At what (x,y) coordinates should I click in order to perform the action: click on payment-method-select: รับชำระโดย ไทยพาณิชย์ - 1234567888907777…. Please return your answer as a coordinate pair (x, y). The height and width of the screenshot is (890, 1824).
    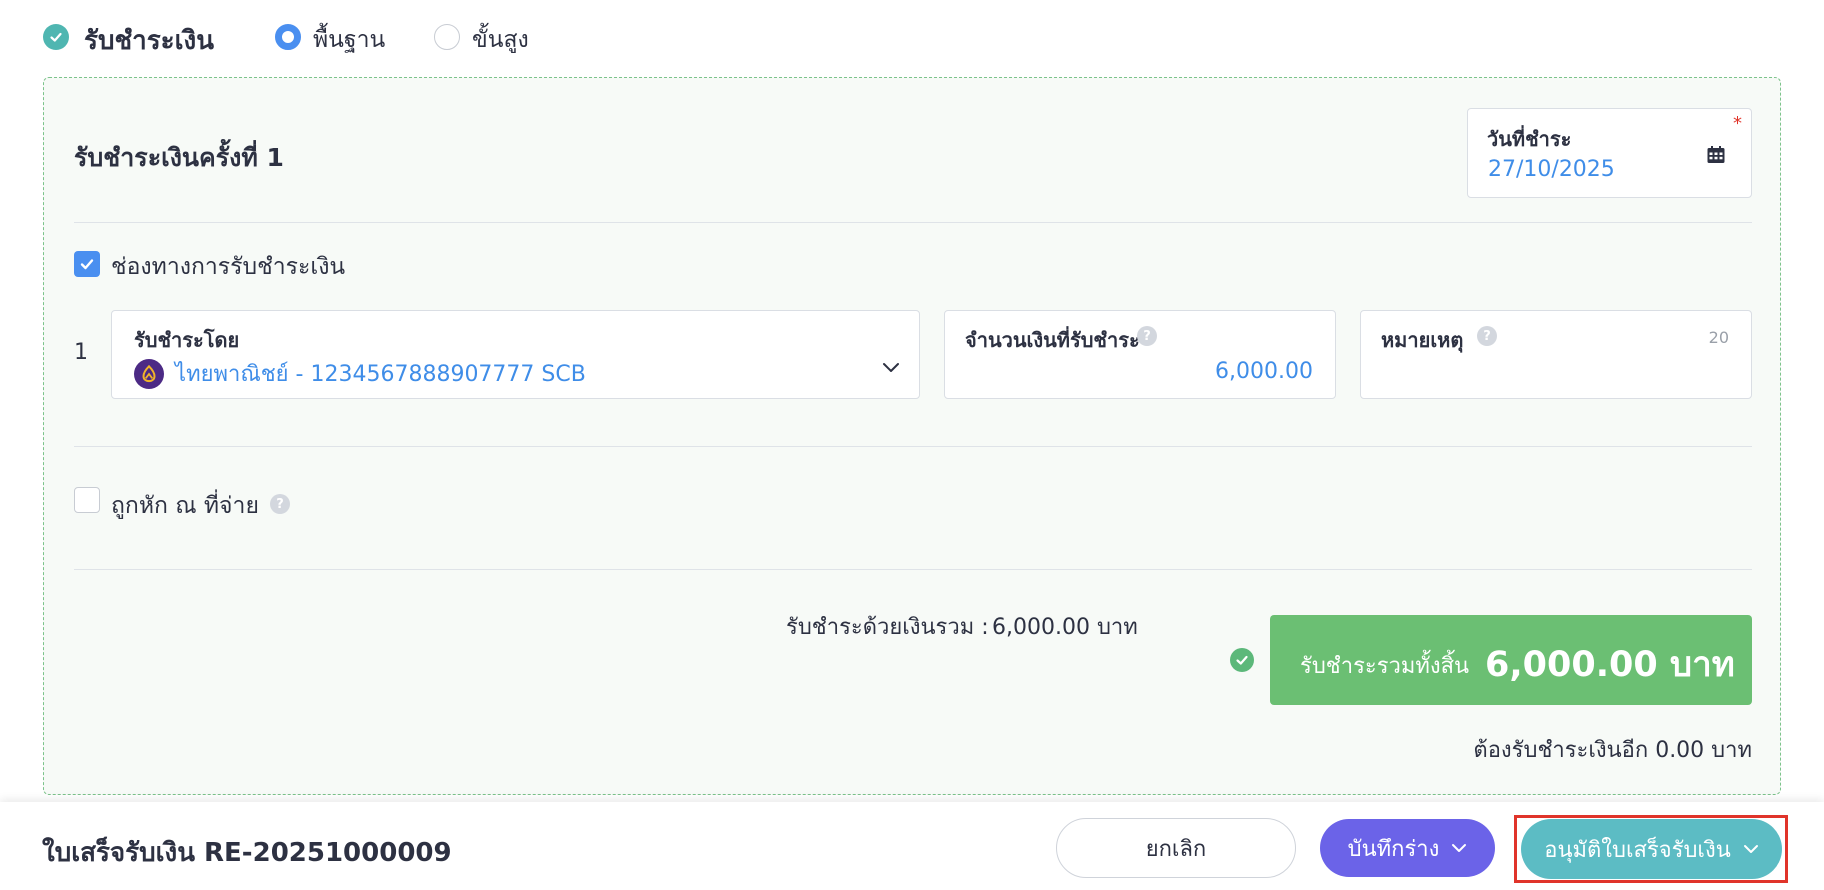
    Looking at the image, I should click on (515, 354).